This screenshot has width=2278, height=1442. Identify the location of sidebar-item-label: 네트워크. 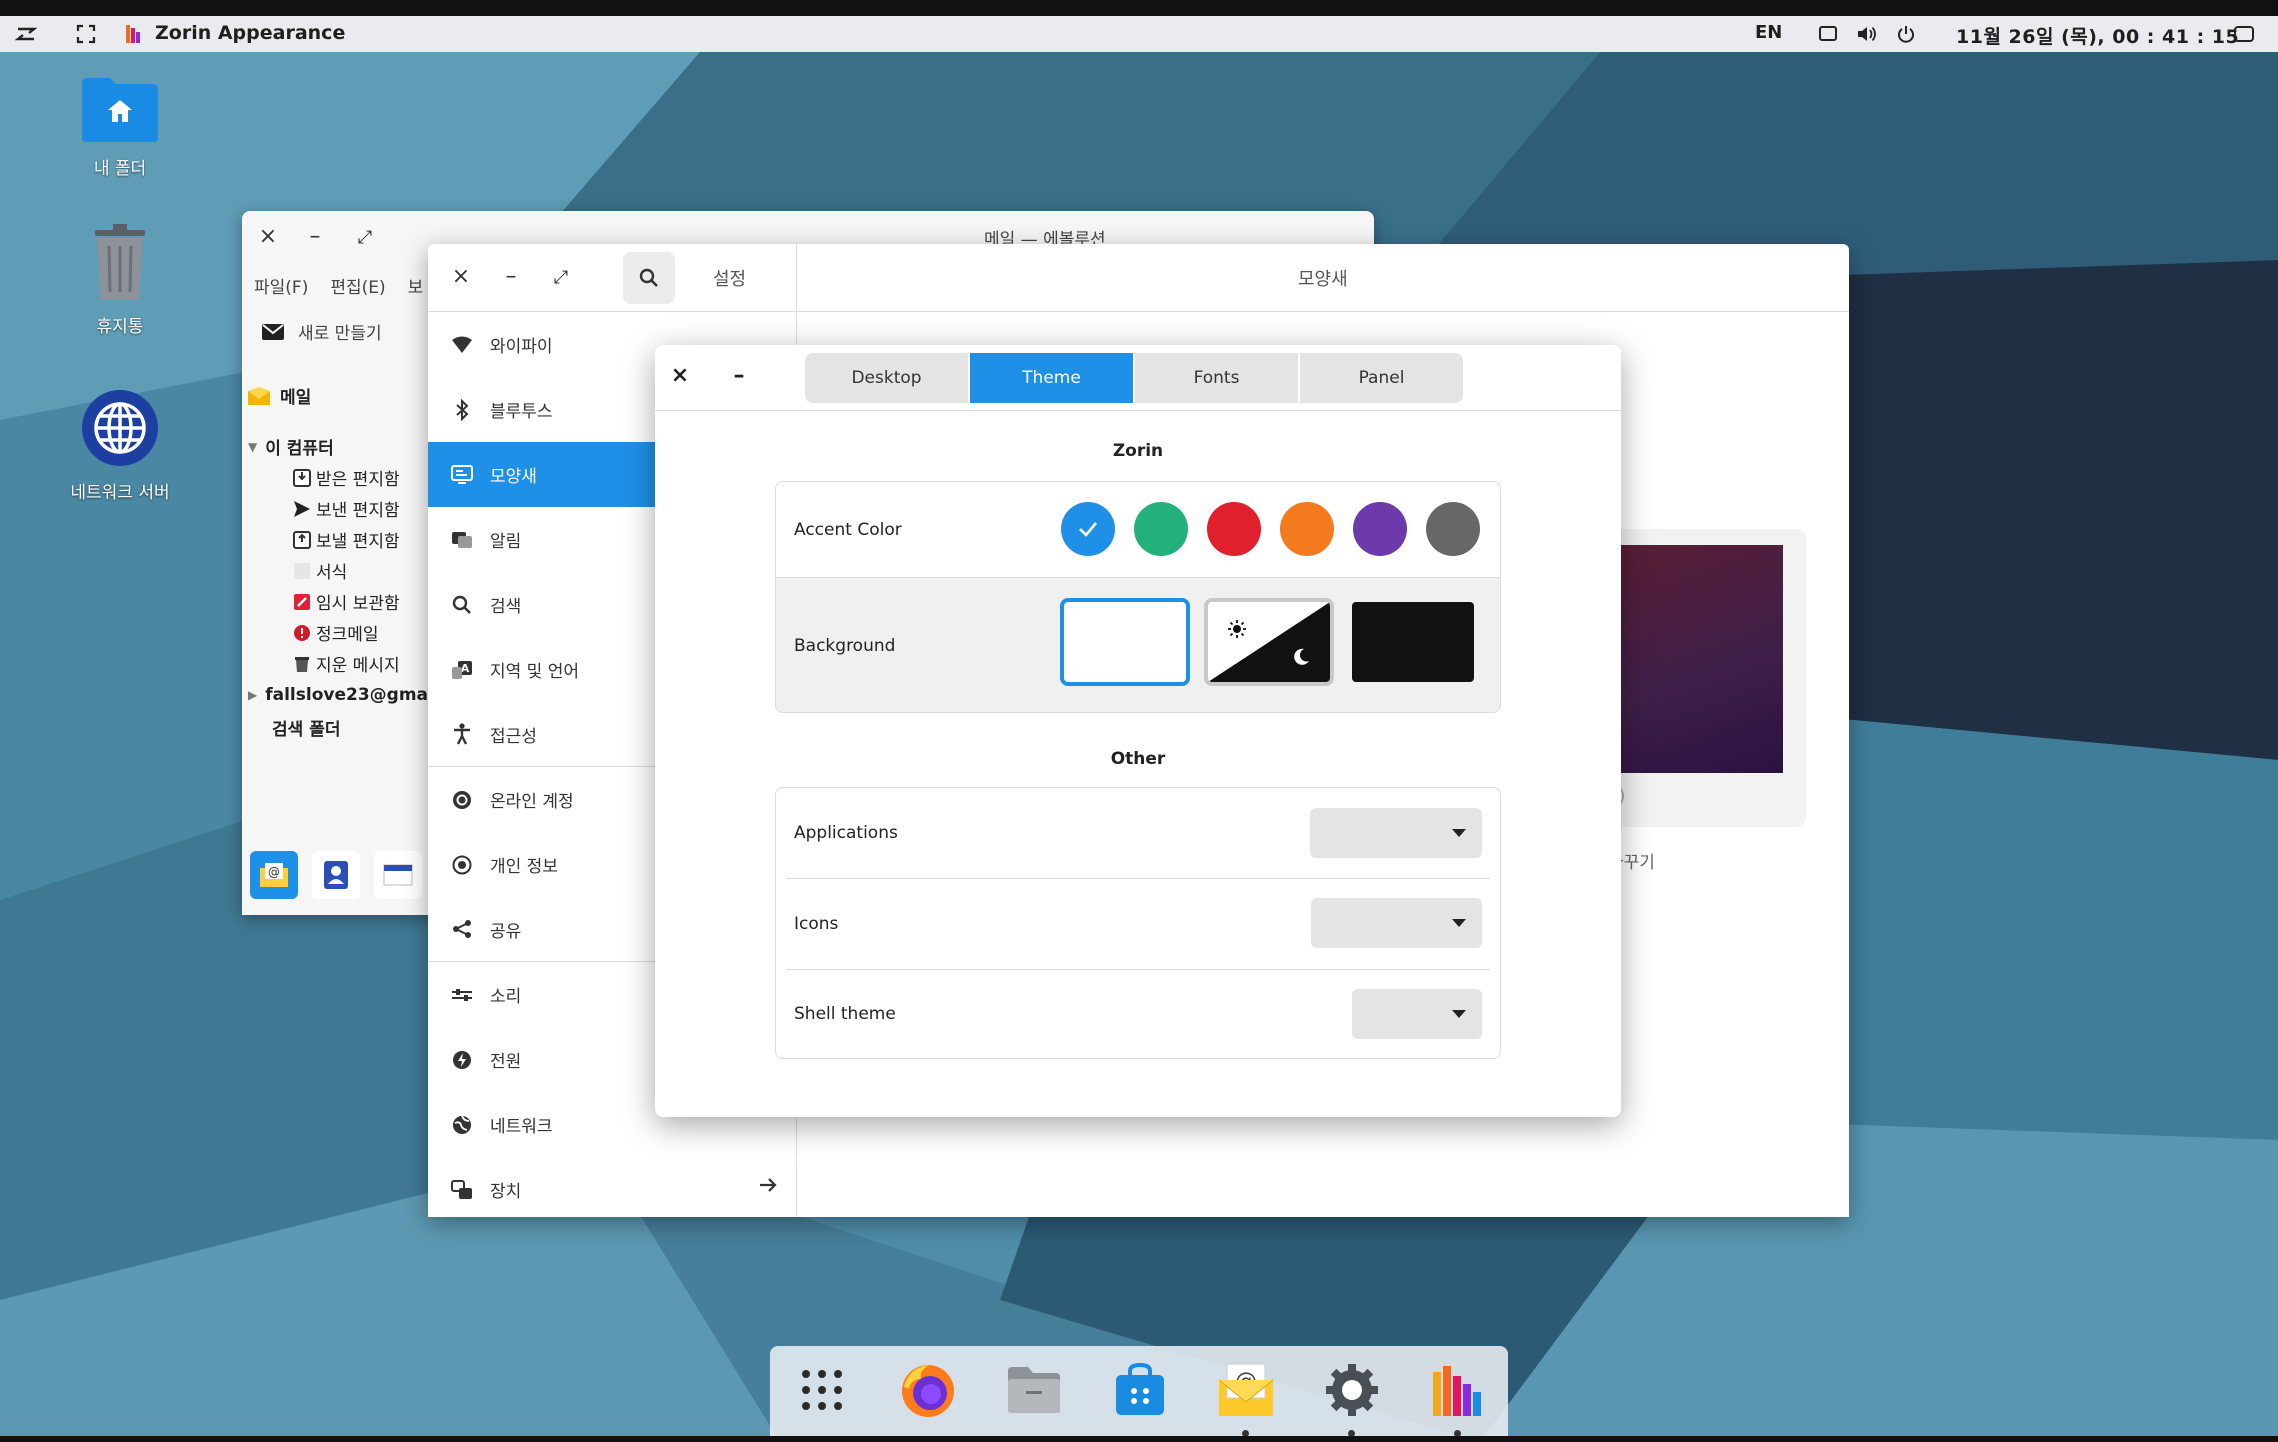
(521, 1127).